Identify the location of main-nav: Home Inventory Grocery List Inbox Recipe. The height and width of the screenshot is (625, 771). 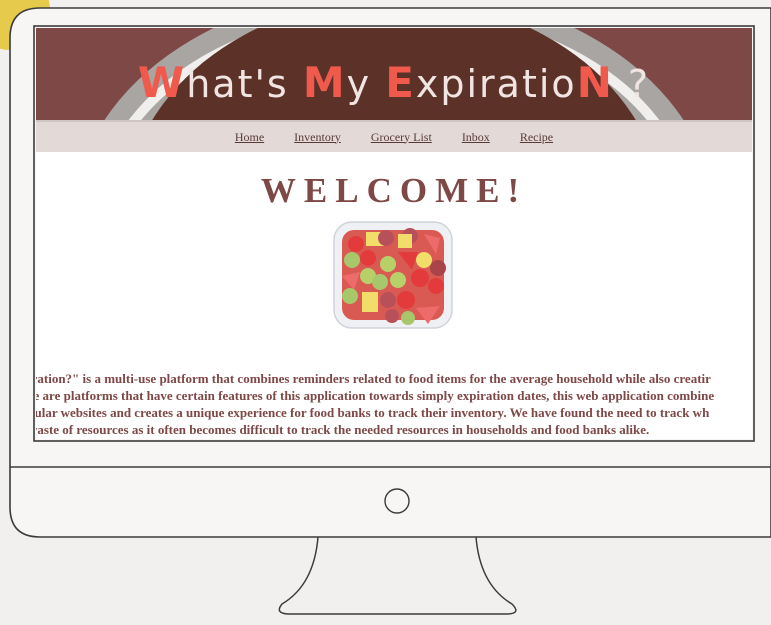
(394, 136).